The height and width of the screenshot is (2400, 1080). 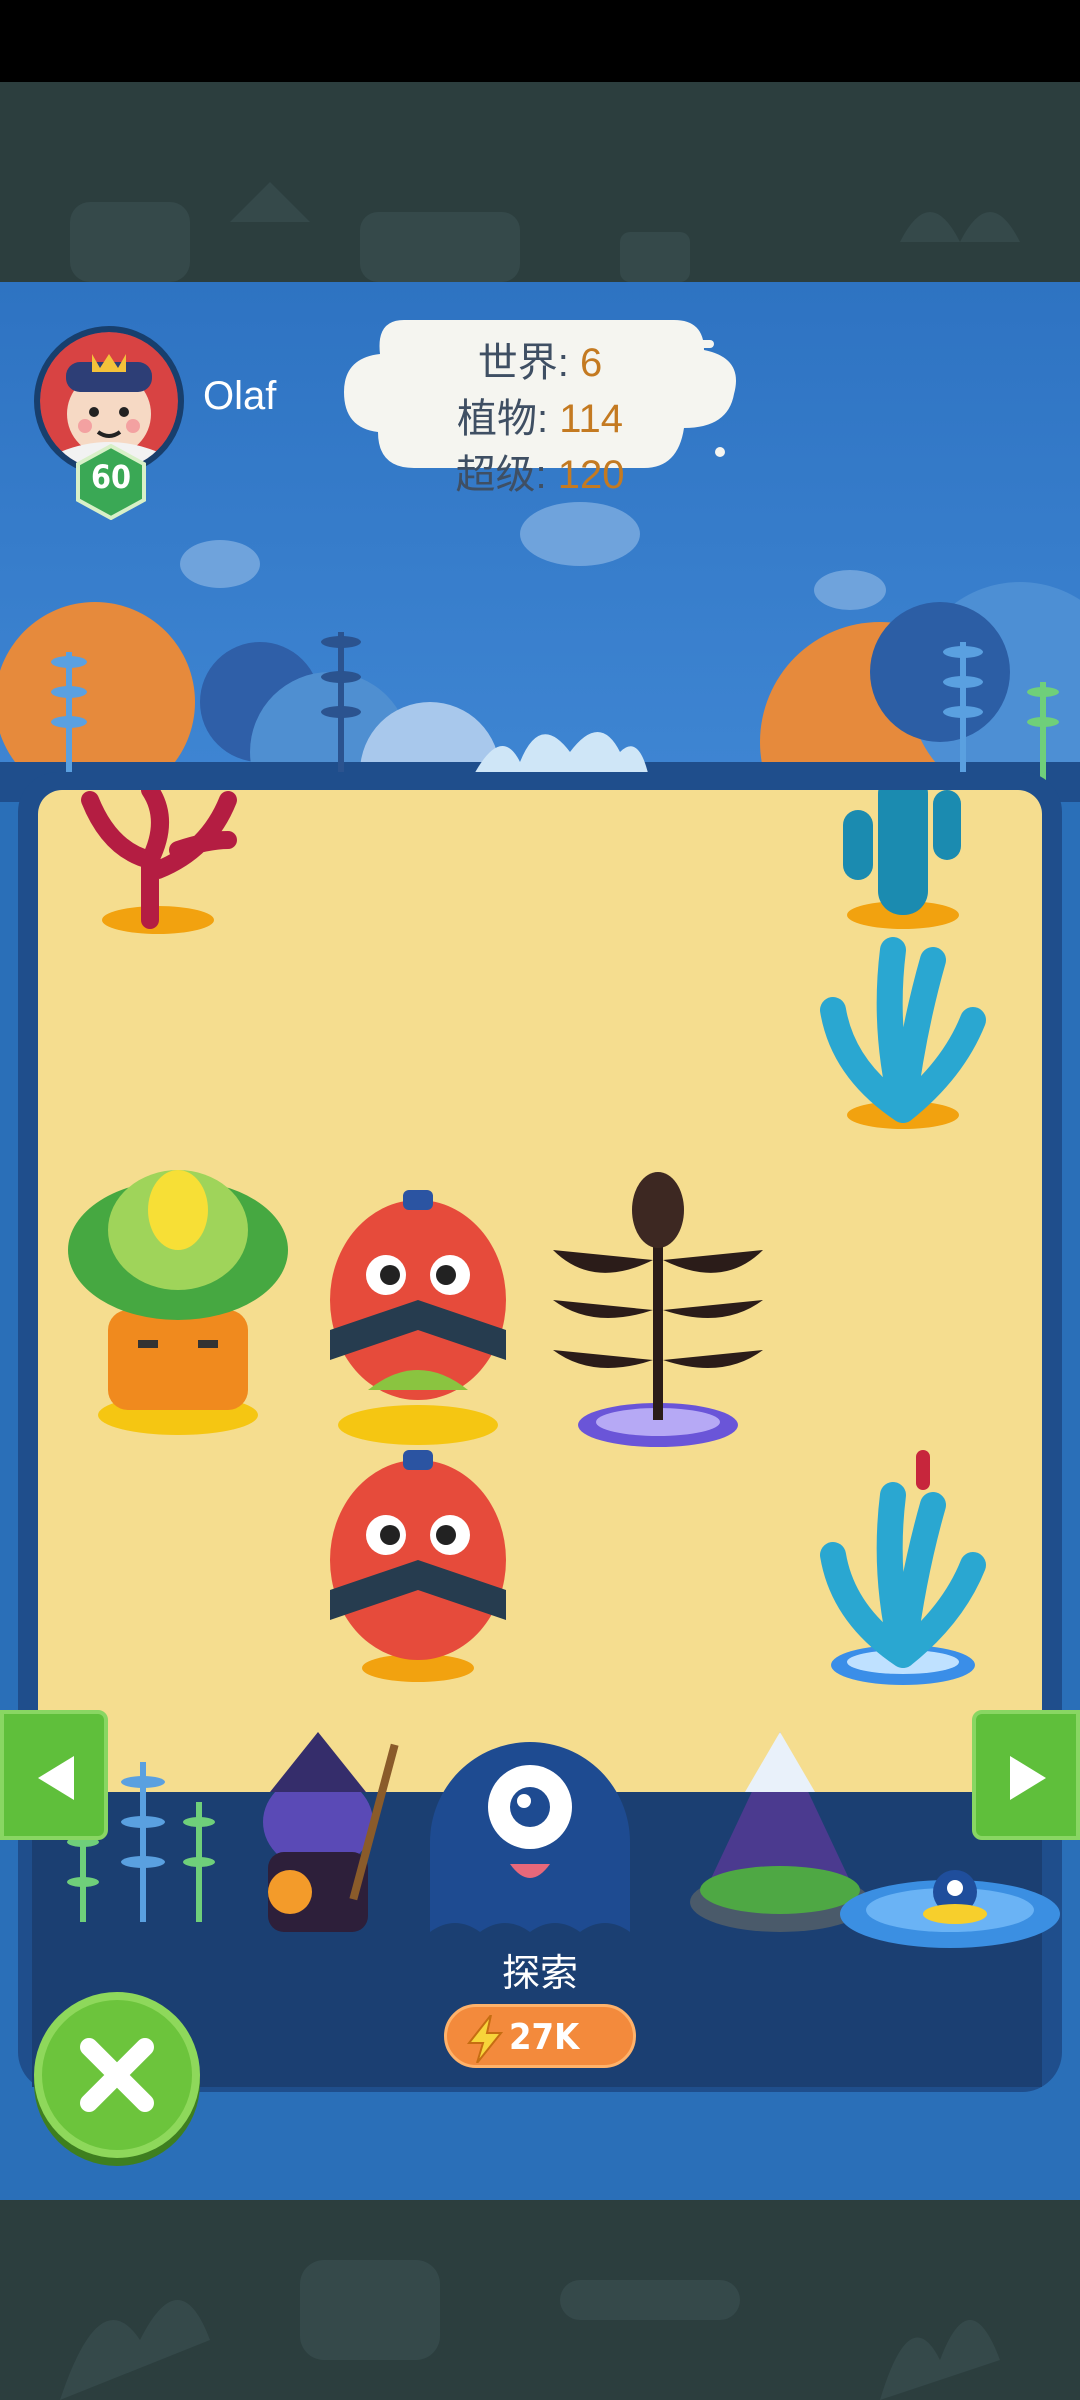 What do you see at coordinates (240, 396) in the screenshot?
I see `player-name: Olaf` at bounding box center [240, 396].